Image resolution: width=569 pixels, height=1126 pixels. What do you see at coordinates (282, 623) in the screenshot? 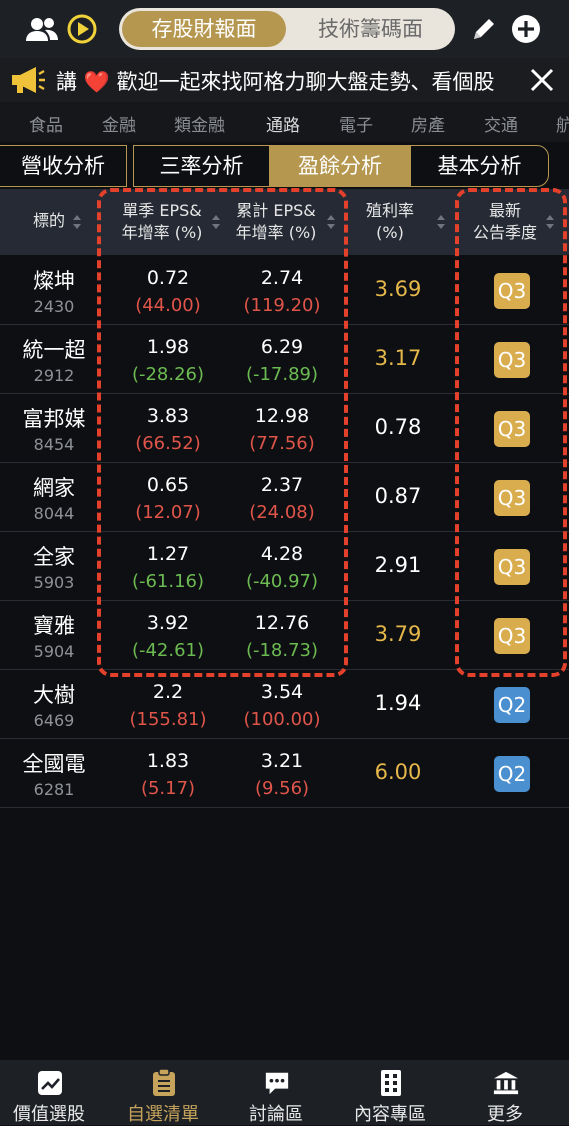
I see `cumulative-eps-value: 12.76` at bounding box center [282, 623].